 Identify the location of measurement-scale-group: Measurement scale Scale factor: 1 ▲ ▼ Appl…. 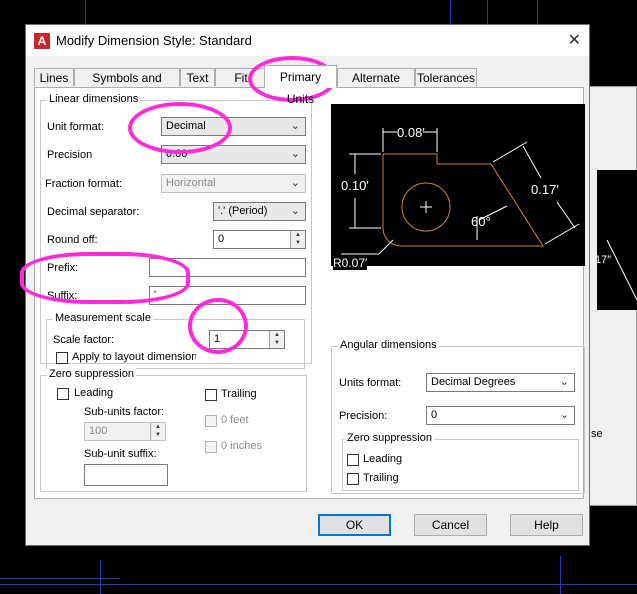
(175, 340).